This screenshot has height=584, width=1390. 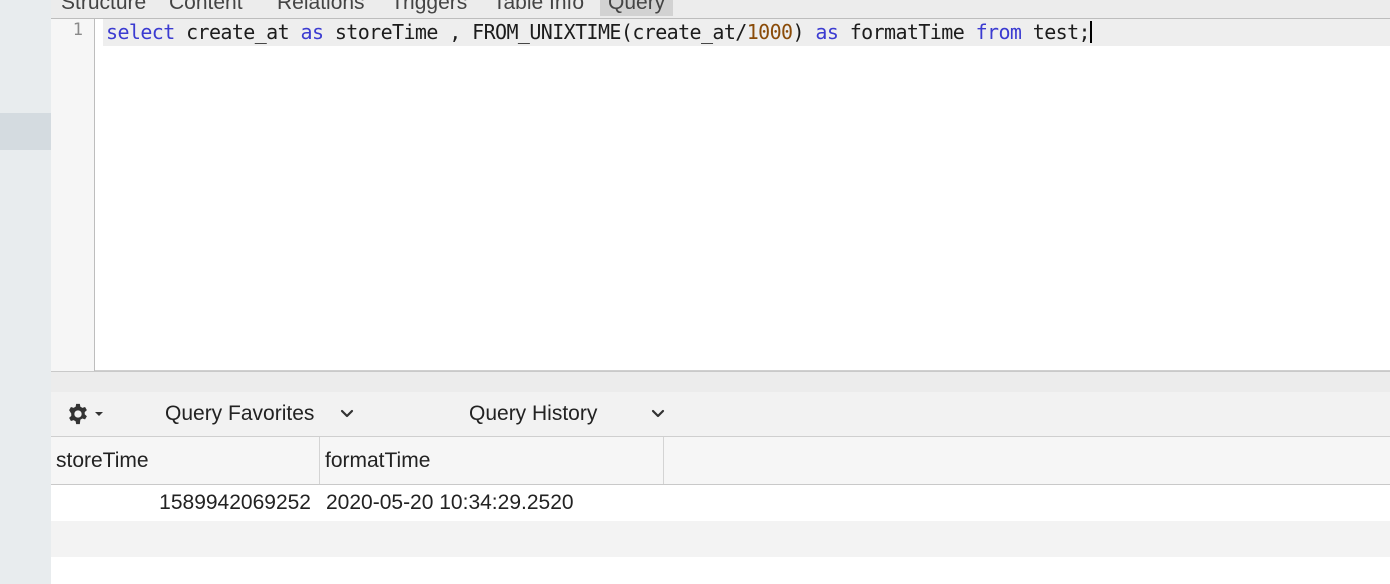 What do you see at coordinates (240, 413) in the screenshot?
I see `query-favorites-label: Query Favorites` at bounding box center [240, 413].